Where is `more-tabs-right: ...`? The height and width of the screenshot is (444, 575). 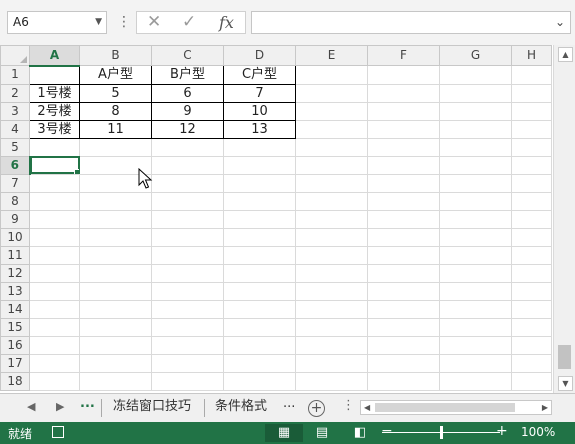
more-tabs-right: ... is located at coordinates (289, 403).